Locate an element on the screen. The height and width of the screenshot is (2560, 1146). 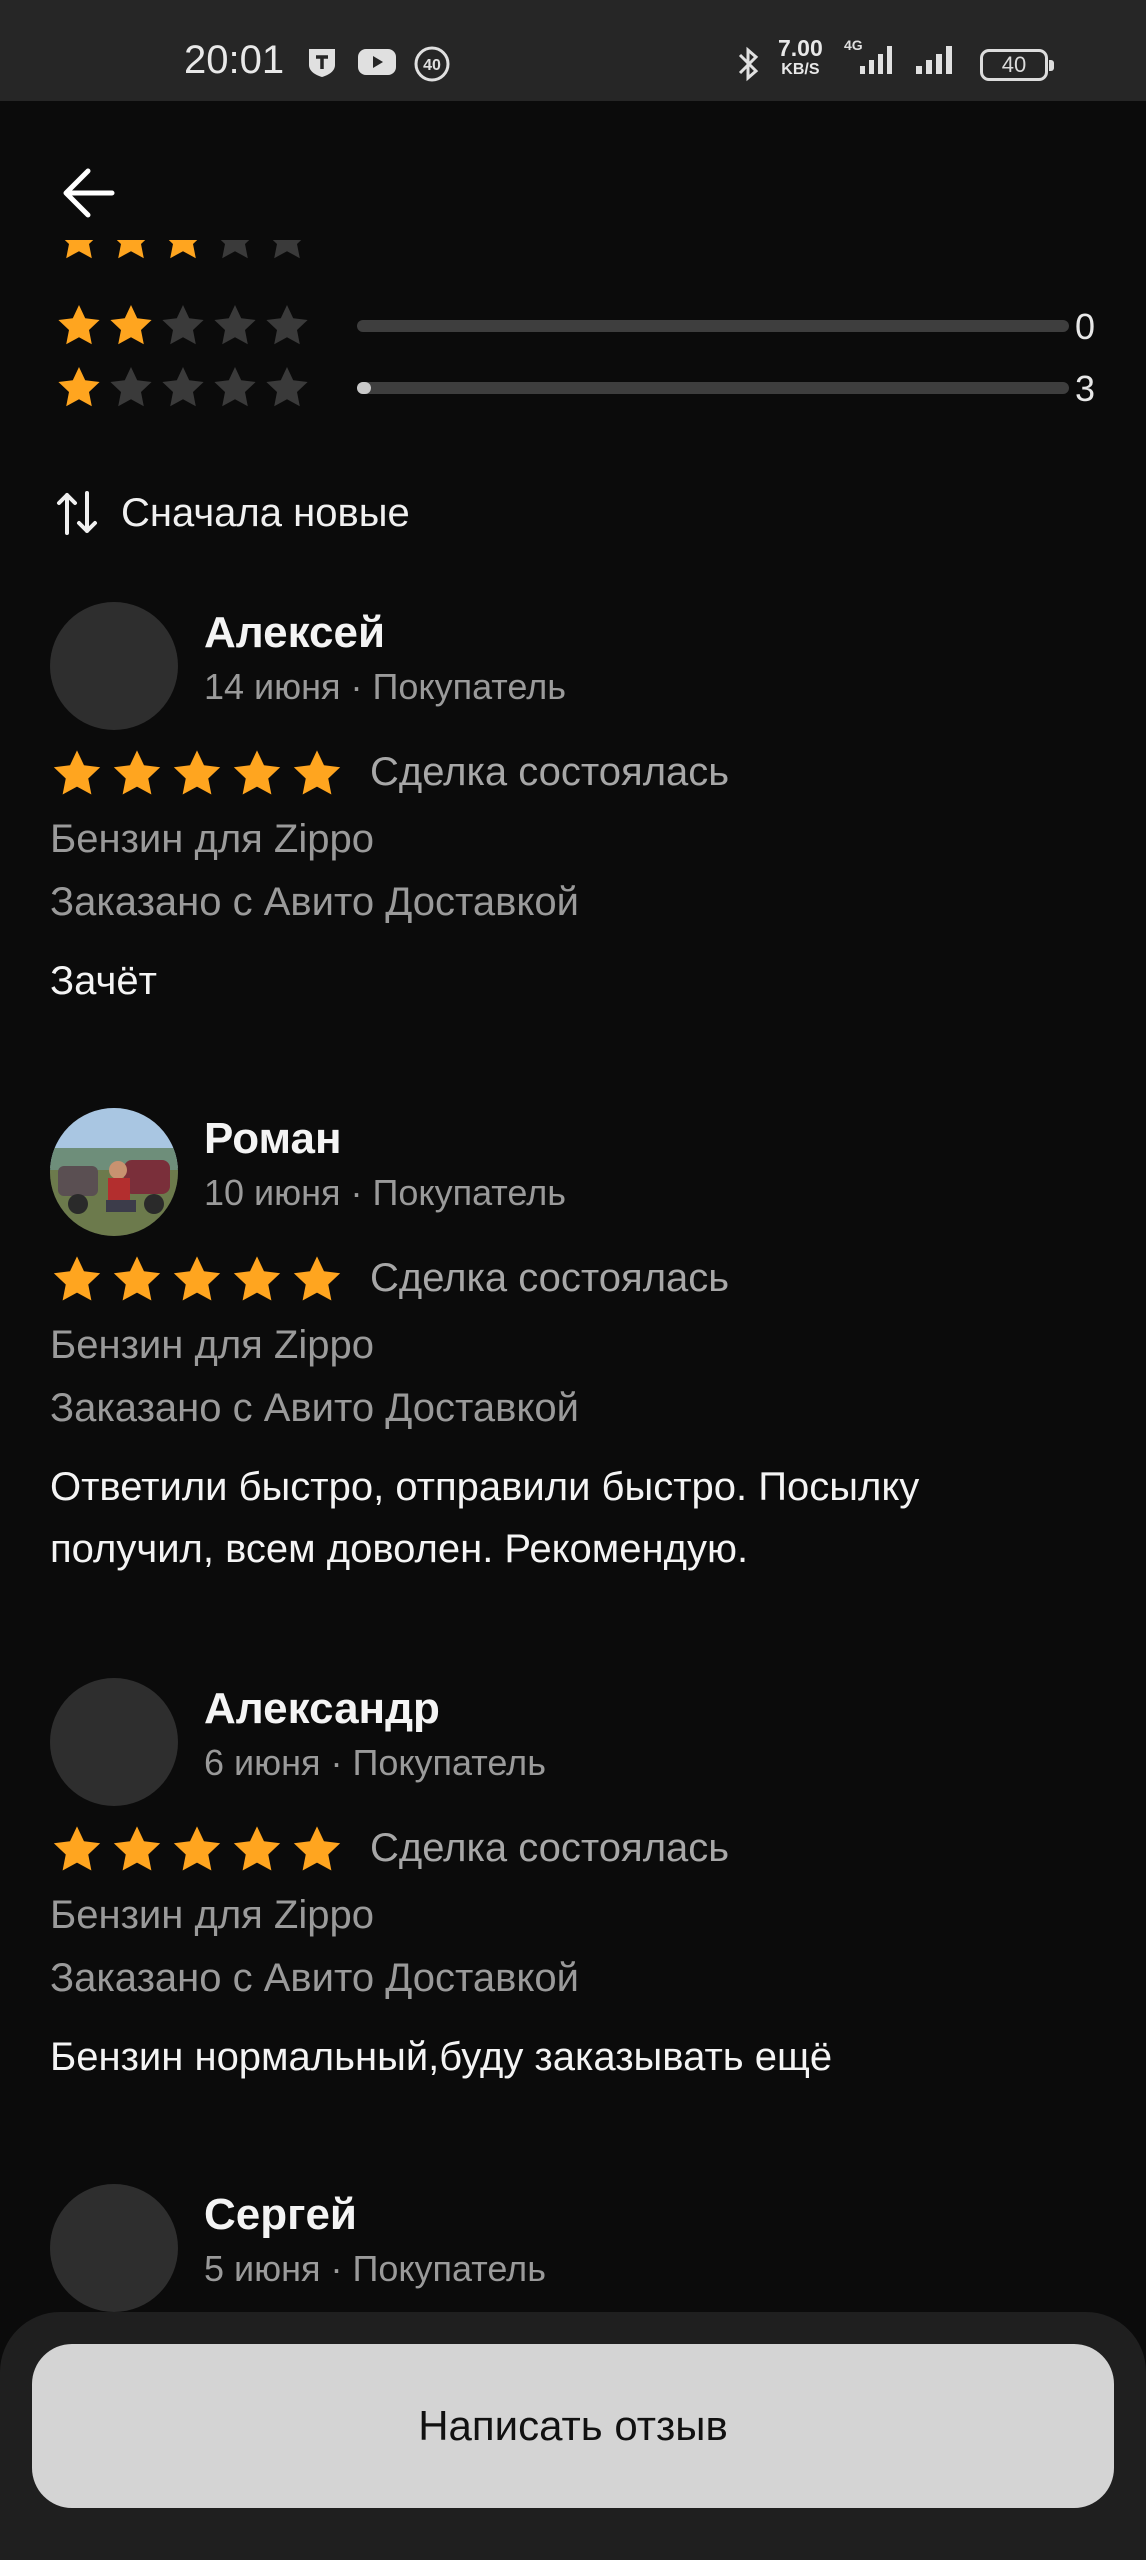
status-time: 20:01 is located at coordinates (234, 60).